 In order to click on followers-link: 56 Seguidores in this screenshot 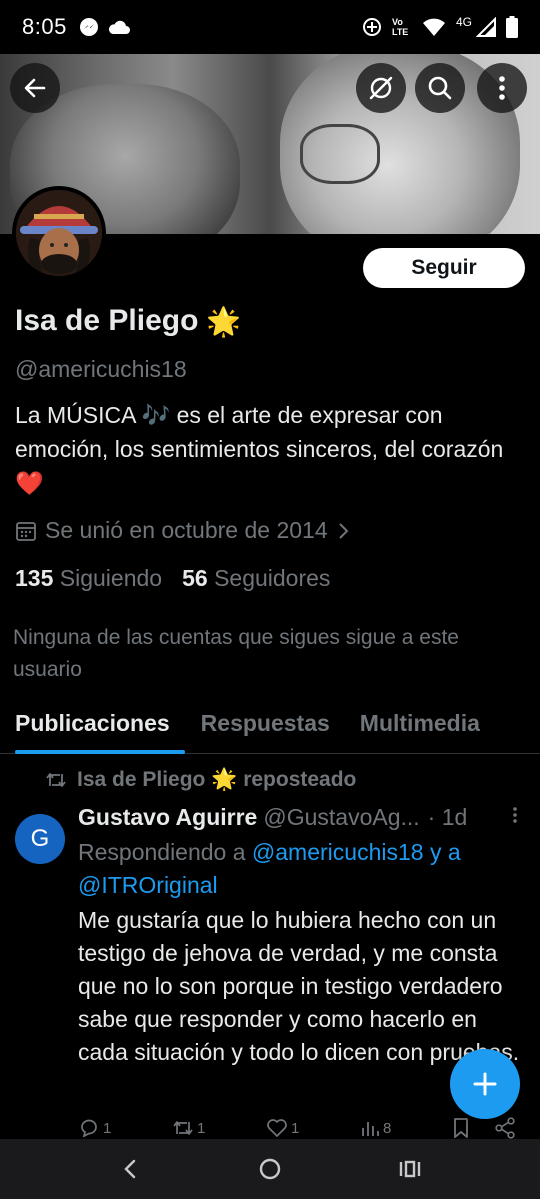, I will do `click(256, 578)`.